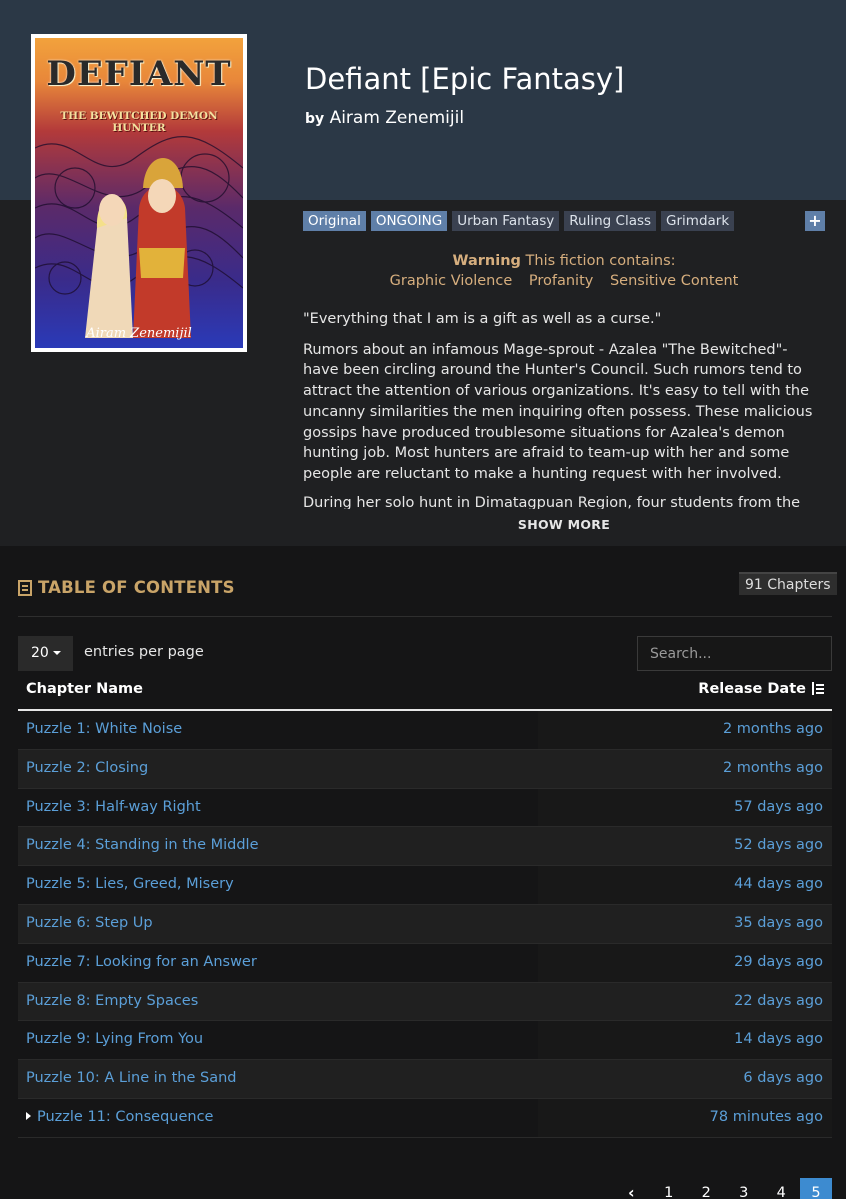 Image resolution: width=846 pixels, height=1199 pixels. What do you see at coordinates (278, 1040) in the screenshot?
I see `cell-name: Puzzle 9: Lying From You` at bounding box center [278, 1040].